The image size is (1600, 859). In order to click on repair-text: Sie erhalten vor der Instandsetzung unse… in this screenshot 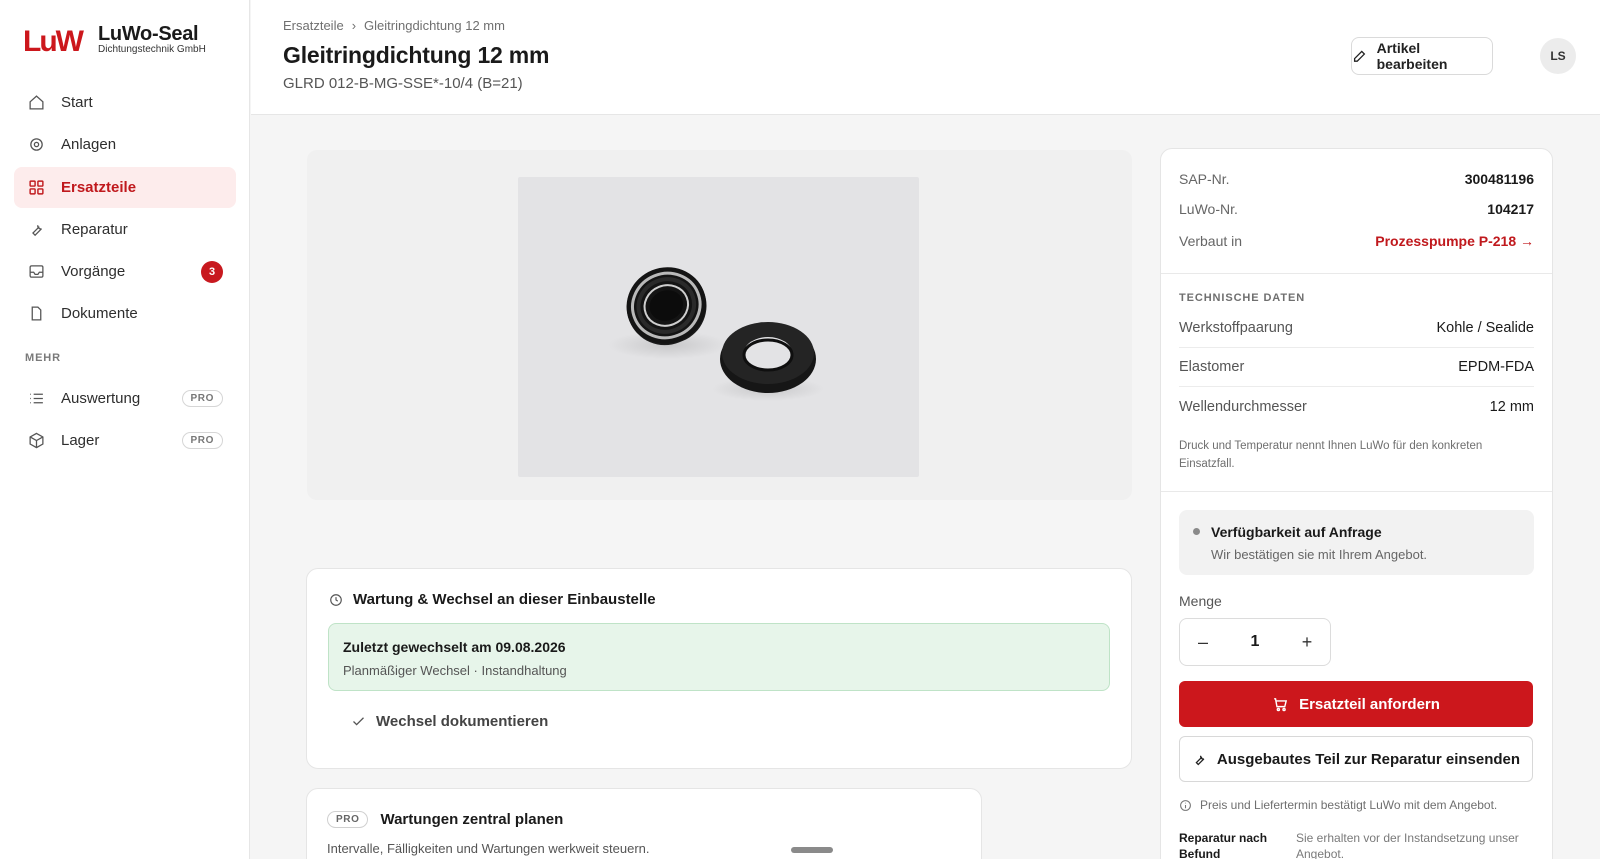, I will do `click(1407, 845)`.